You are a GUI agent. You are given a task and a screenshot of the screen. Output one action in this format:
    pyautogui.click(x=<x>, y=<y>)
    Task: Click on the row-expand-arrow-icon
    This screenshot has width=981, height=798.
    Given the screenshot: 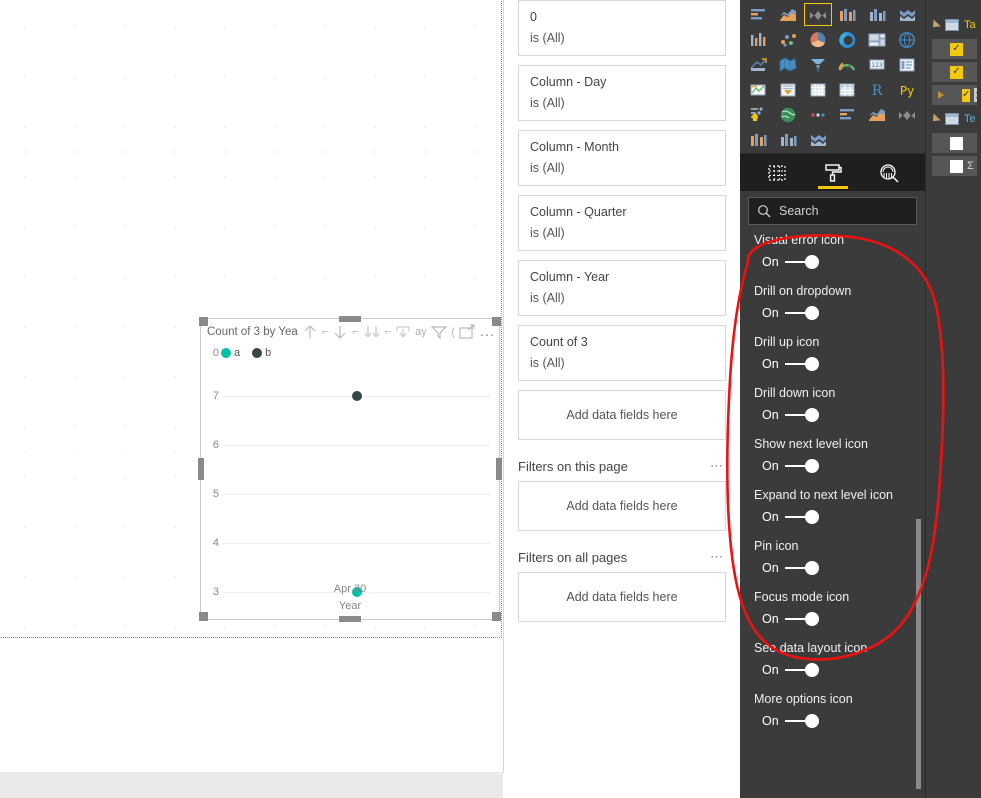 What is the action you would take?
    pyautogui.click(x=941, y=95)
    